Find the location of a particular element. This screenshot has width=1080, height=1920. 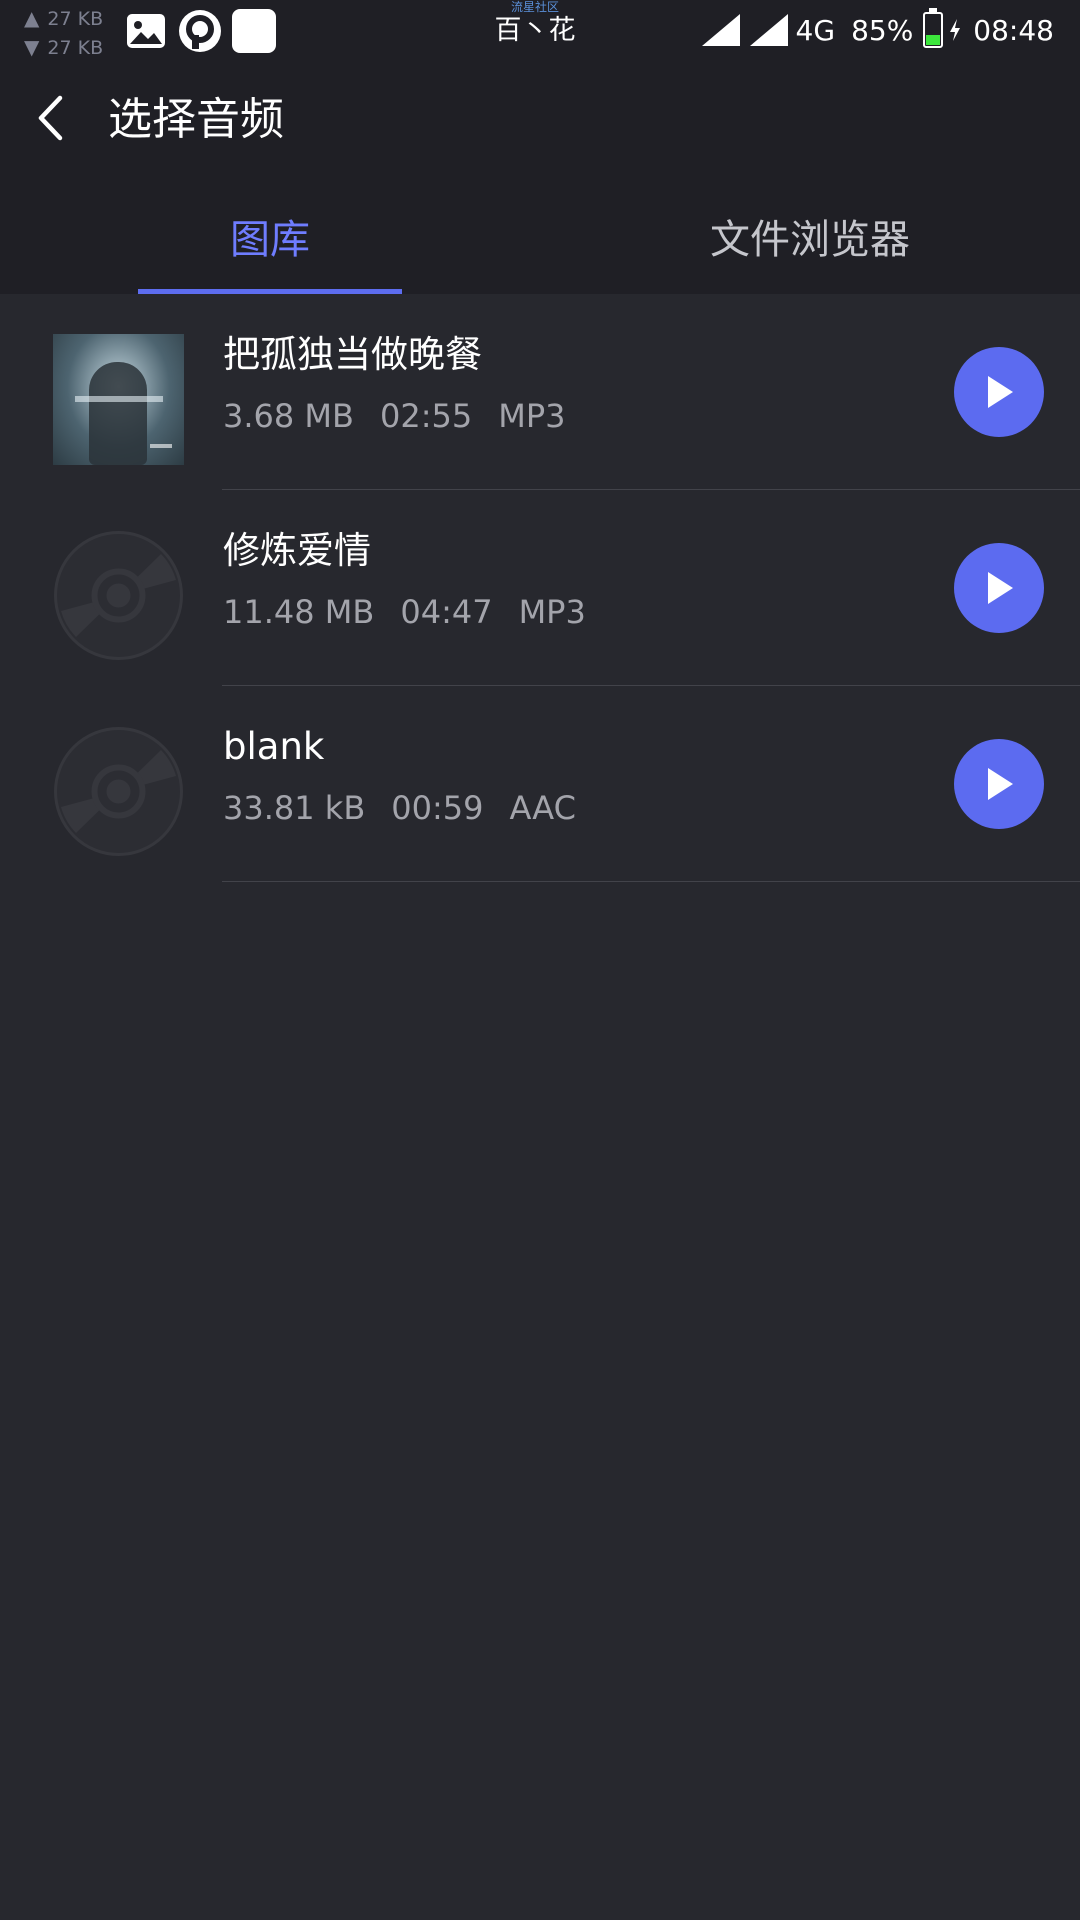

battery-percent: 85% is located at coordinates (882, 30).